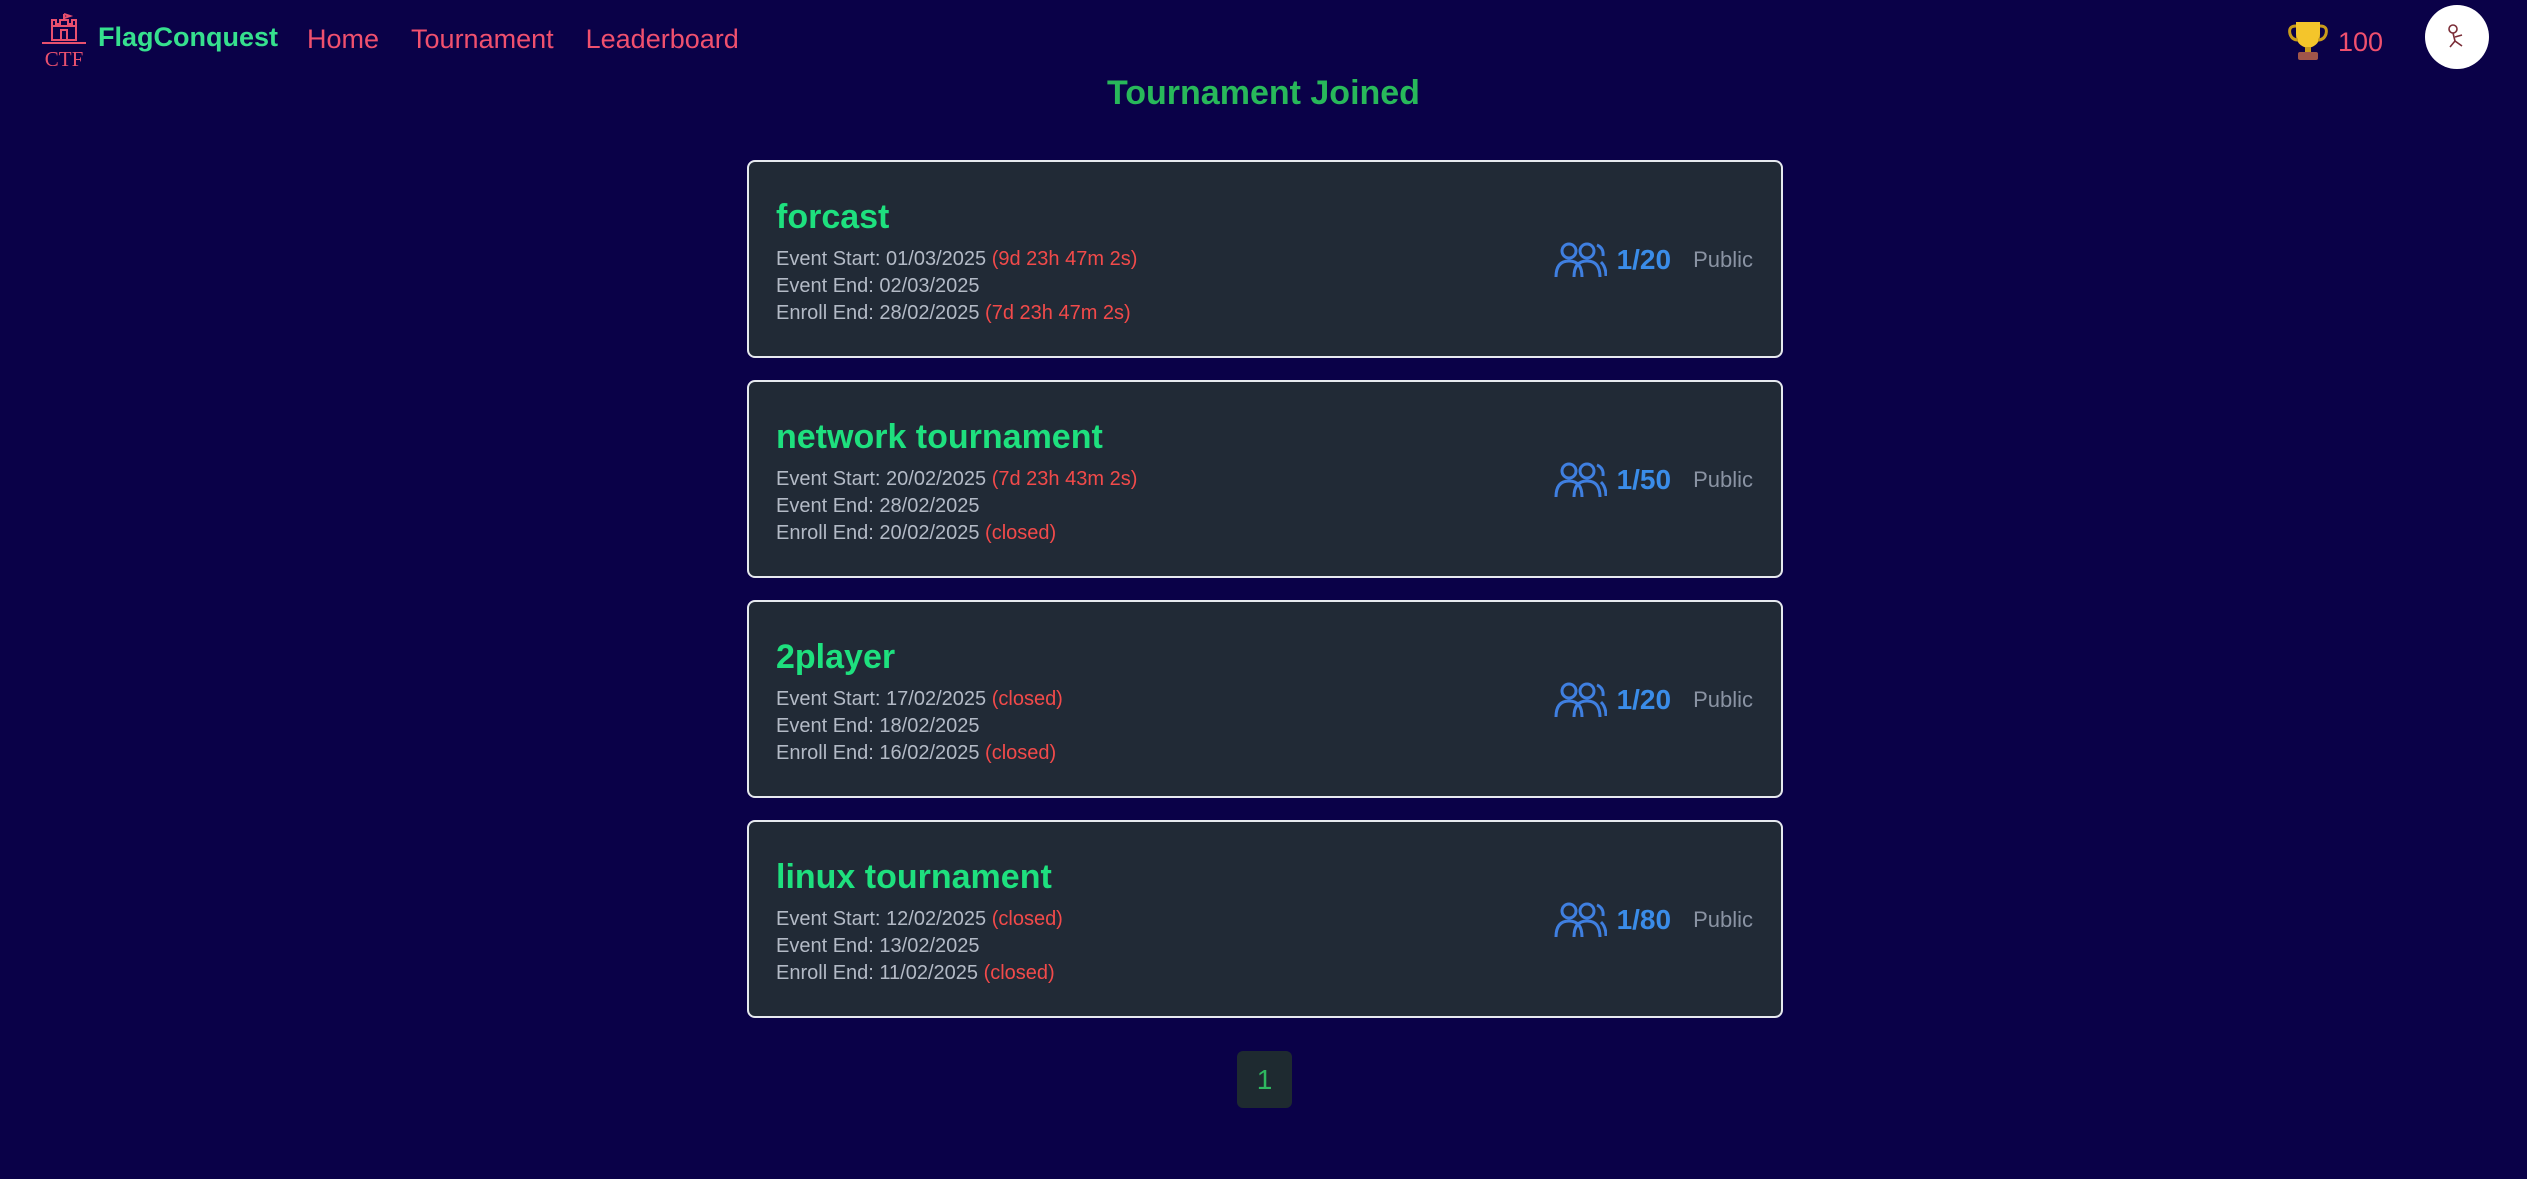  I want to click on event-end: Event End: 13/02/2025, so click(919, 946).